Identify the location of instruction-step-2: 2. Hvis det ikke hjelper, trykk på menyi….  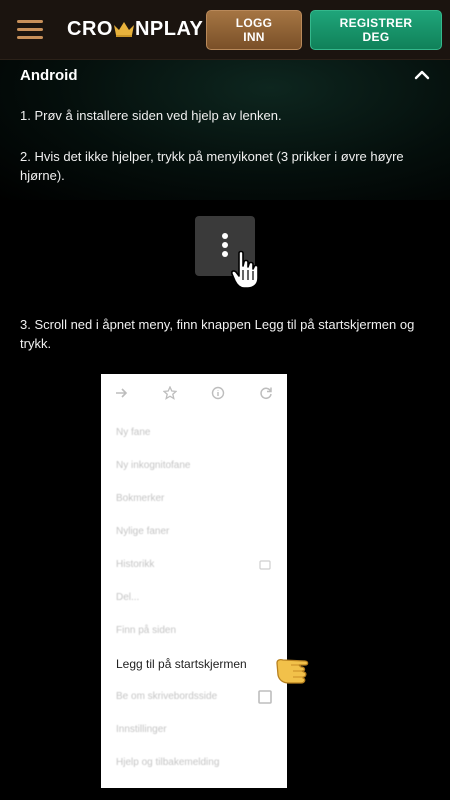
(212, 166).